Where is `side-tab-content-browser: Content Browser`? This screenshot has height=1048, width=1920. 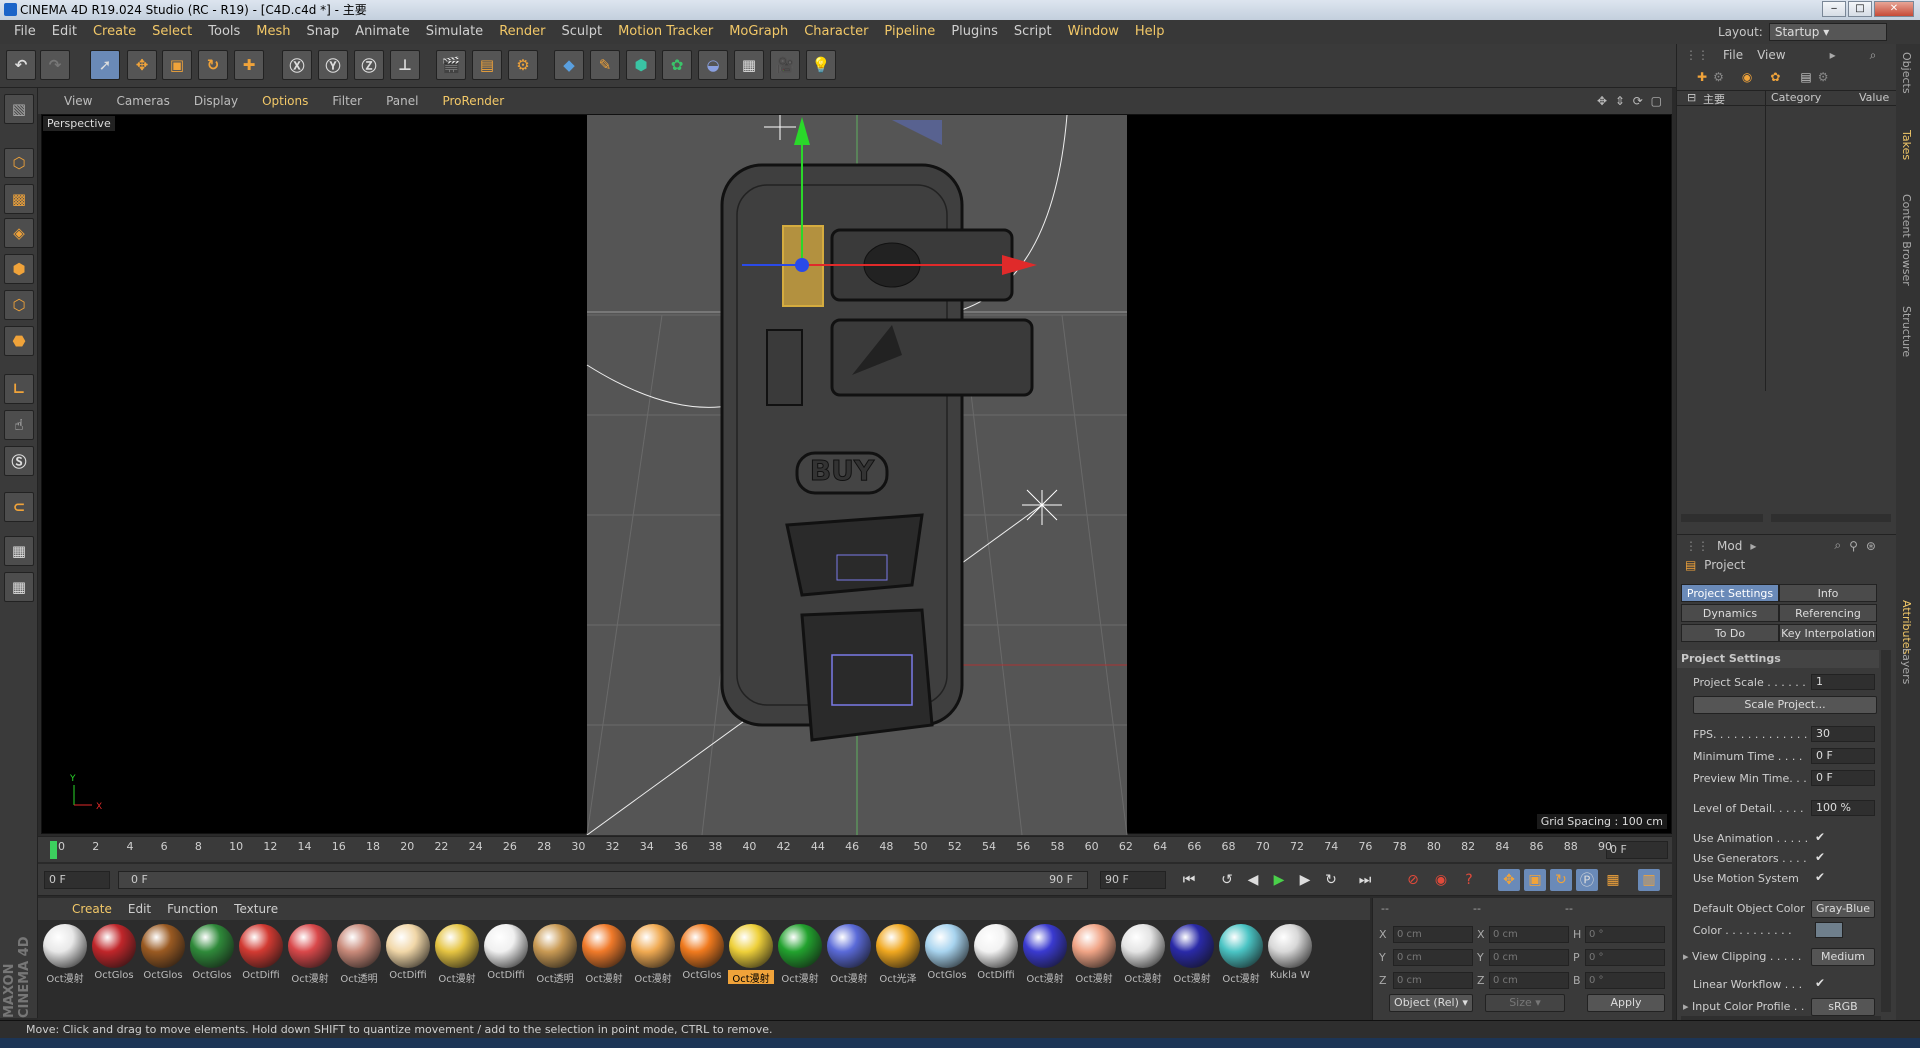
side-tab-content-browser: Content Browser is located at coordinates (1906, 240).